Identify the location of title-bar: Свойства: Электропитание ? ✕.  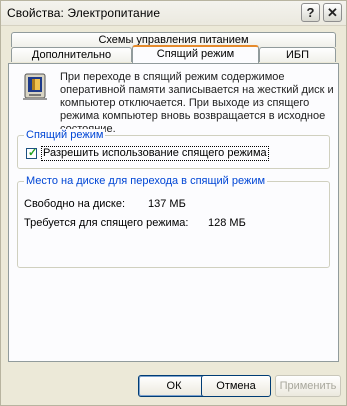
(173, 13).